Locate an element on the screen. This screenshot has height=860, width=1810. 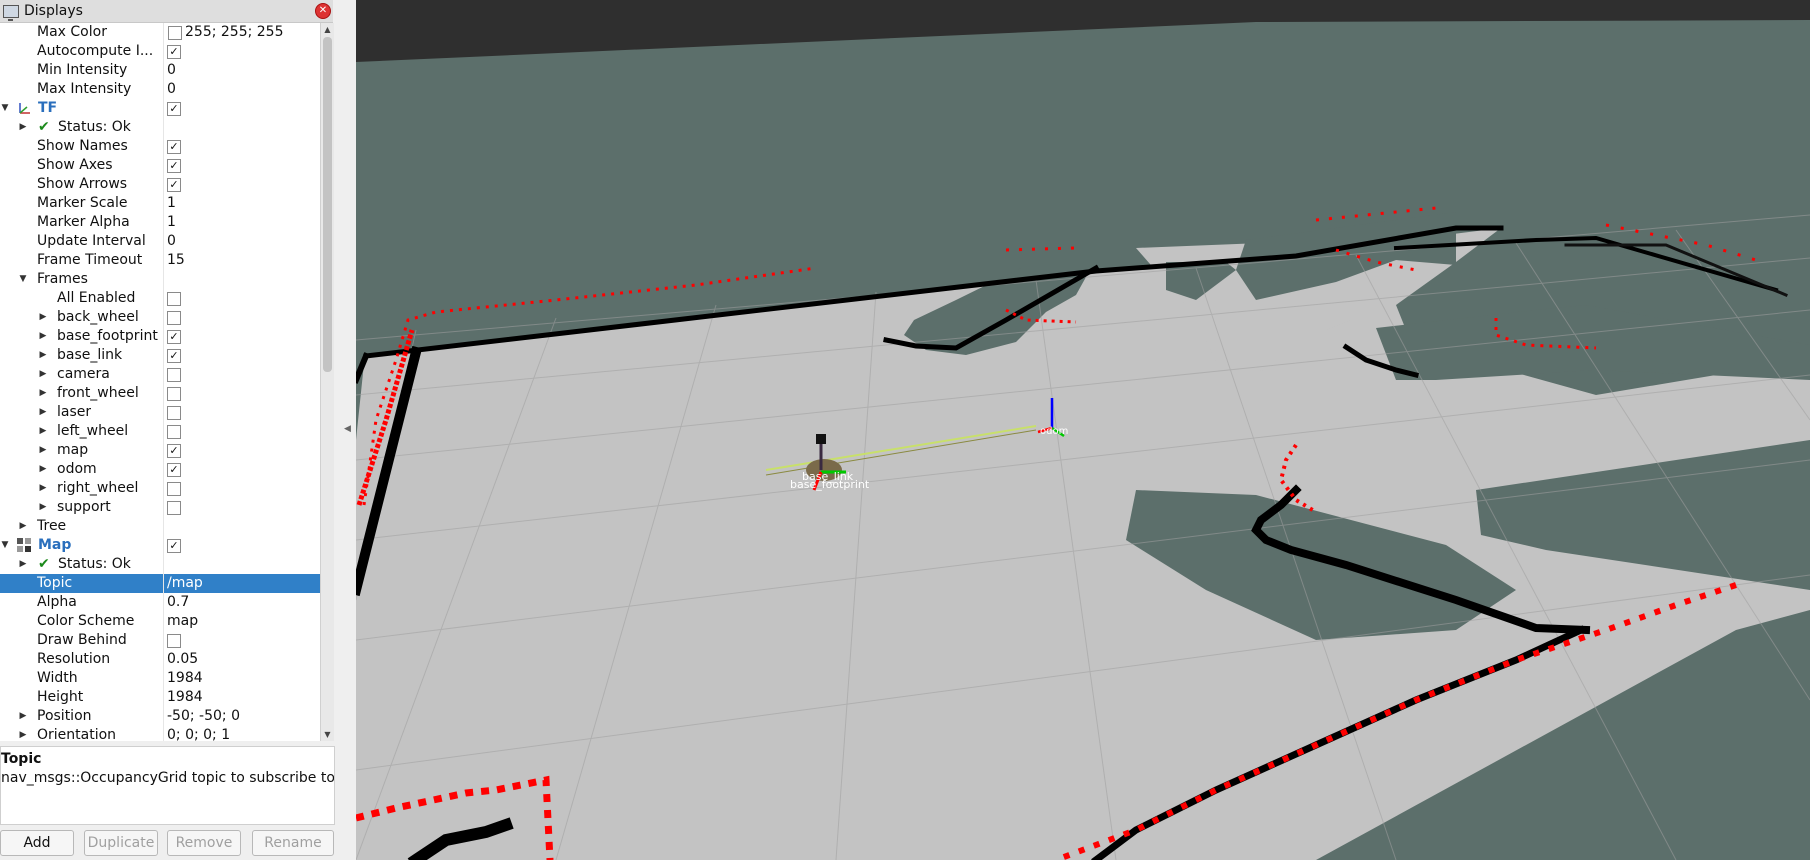
collapse-arrow-icon: ◀ is located at coordinates (347, 429).